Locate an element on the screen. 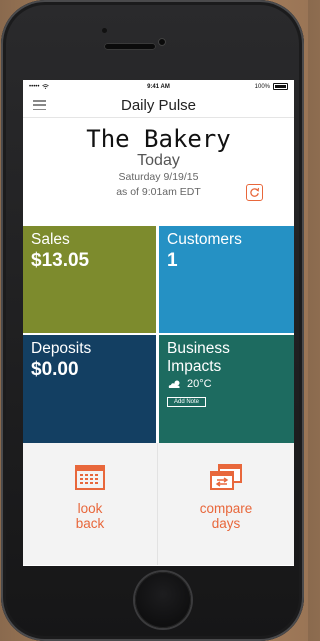 Image resolution: width=320 pixels, height=641 pixels. look-back-label: look back is located at coordinates (90, 516).